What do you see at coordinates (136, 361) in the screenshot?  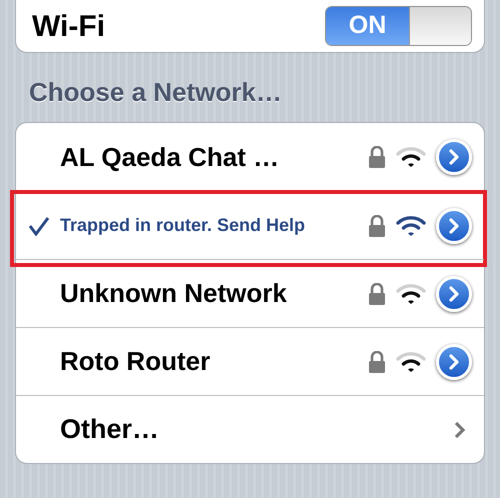 I see `network-name: Roto Router` at bounding box center [136, 361].